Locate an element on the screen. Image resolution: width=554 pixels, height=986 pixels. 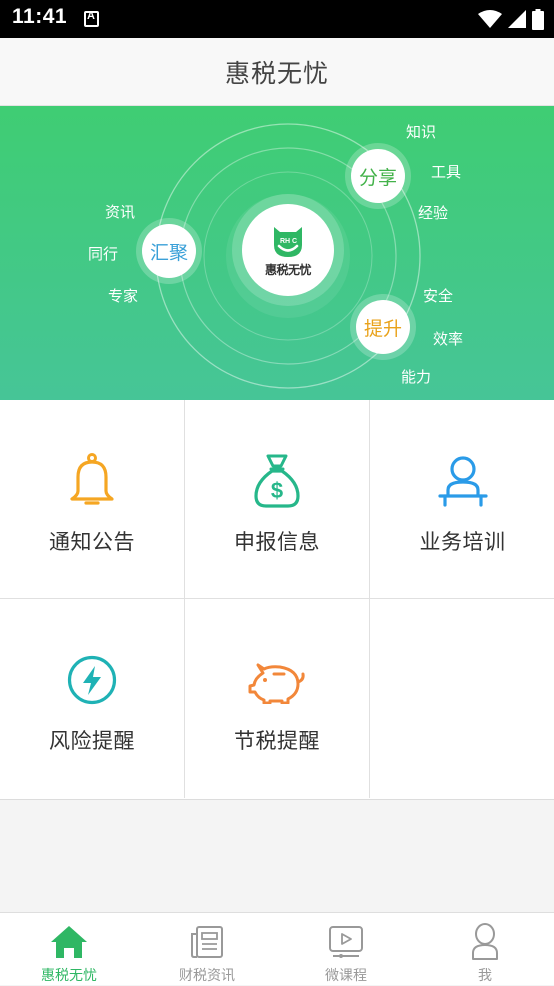
tab-label: 微课程 is located at coordinates (346, 976).